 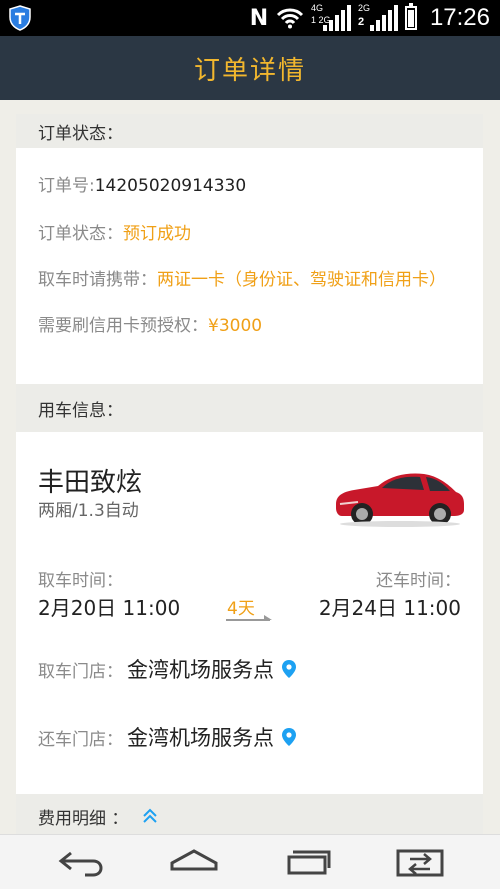 I want to click on return-store-row: 还车门店： 金湾机场服务点, so click(x=167, y=737).